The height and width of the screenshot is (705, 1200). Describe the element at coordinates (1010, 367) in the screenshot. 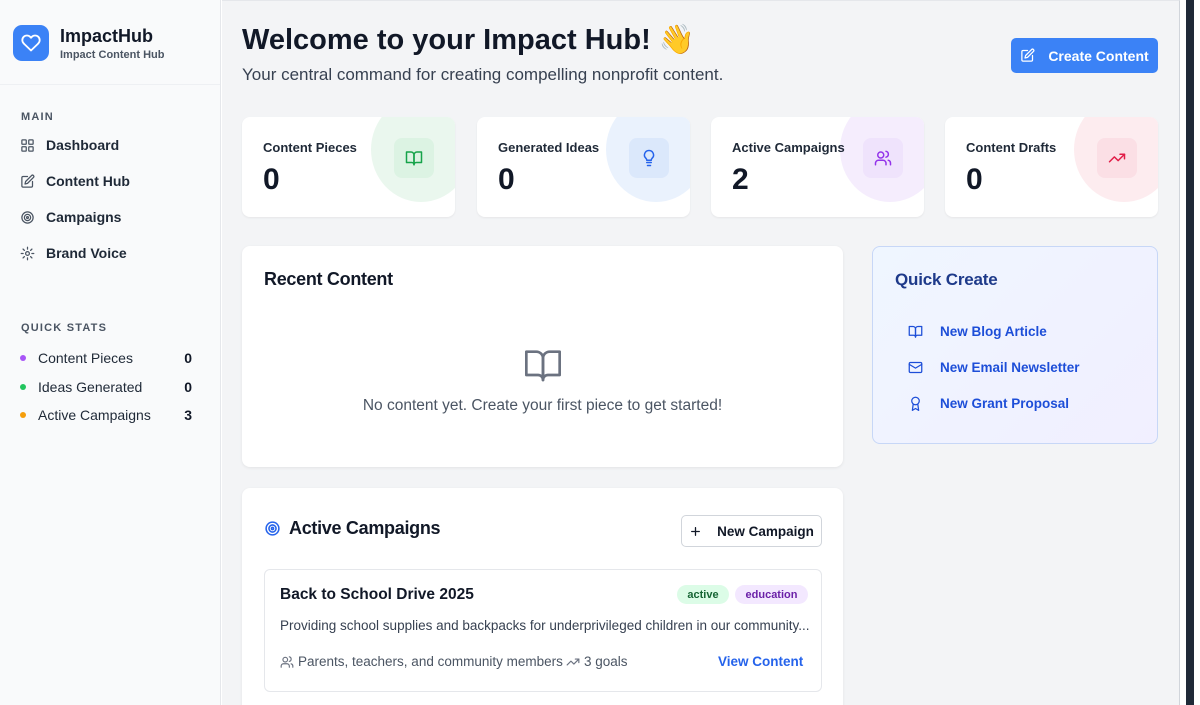

I see `quick-item-label: New Email Newsletter` at that location.